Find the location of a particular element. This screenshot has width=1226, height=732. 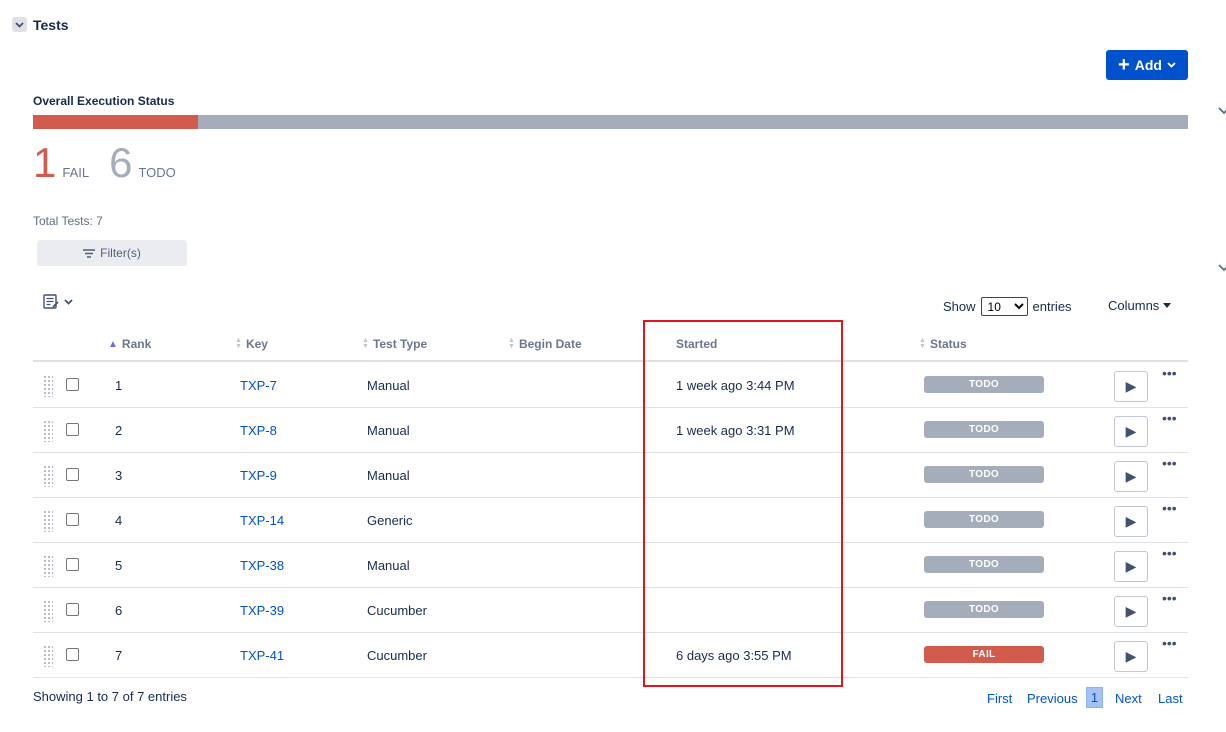

total-tests: Total Tests: 7 is located at coordinates (68, 221).